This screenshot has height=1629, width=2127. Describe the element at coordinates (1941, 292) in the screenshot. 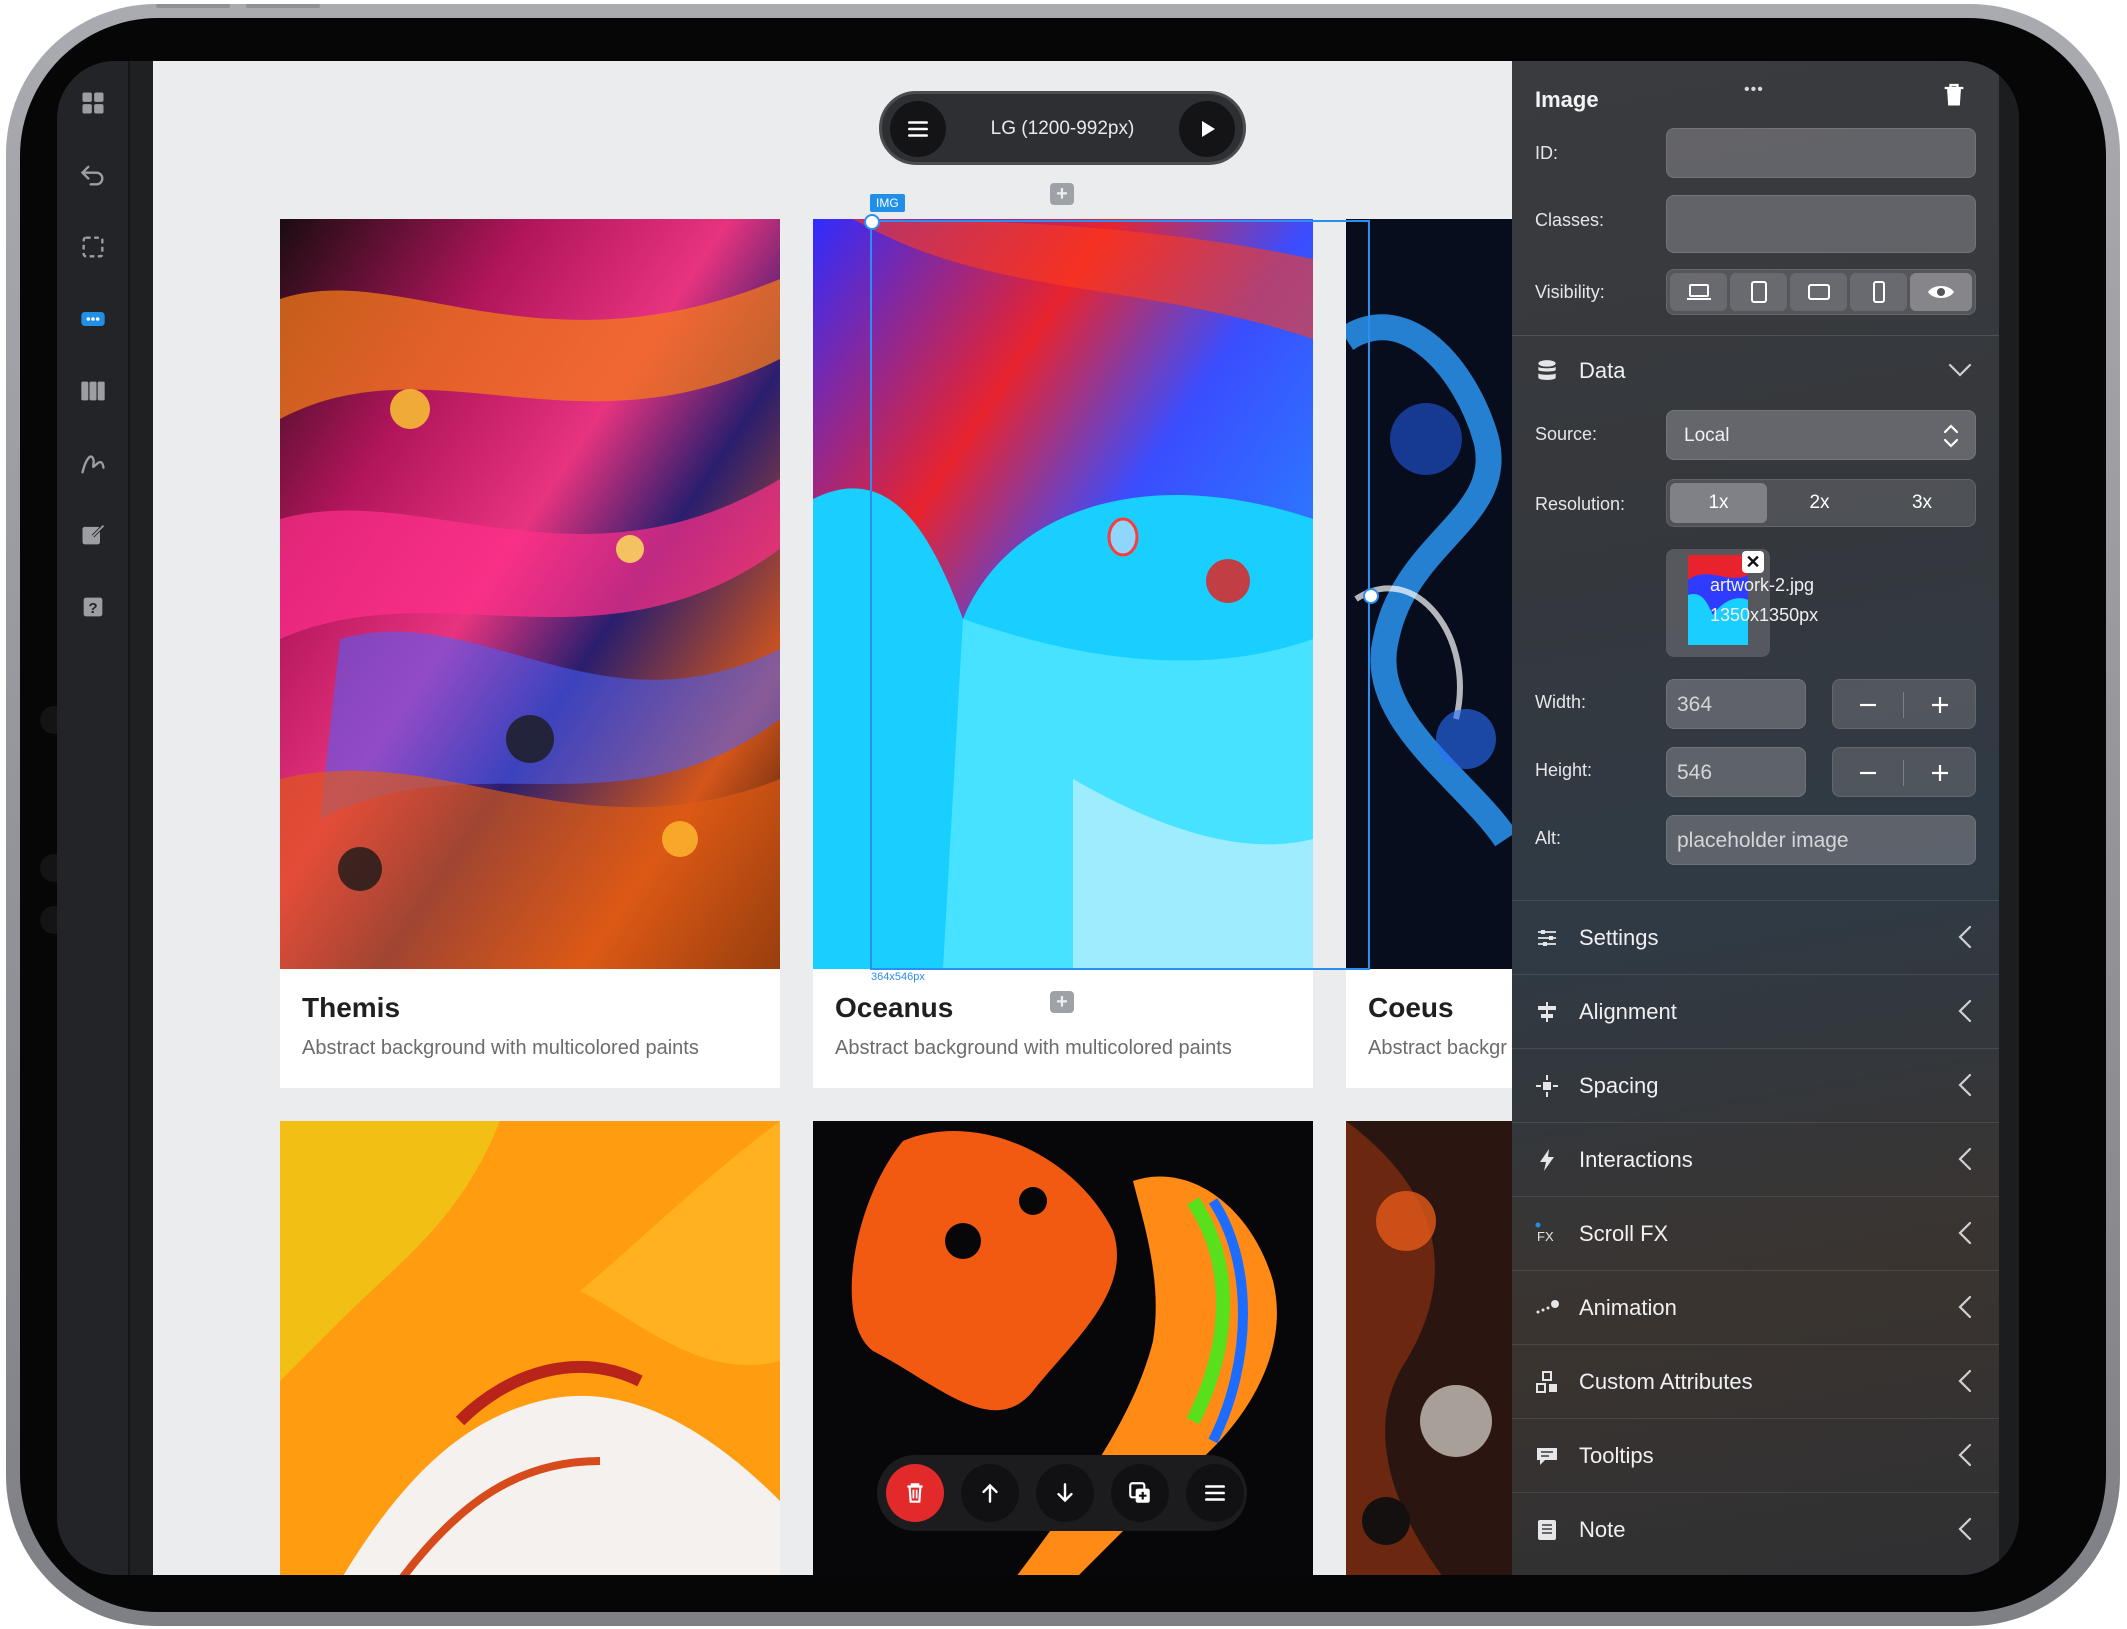

I see `eye-icon` at that location.